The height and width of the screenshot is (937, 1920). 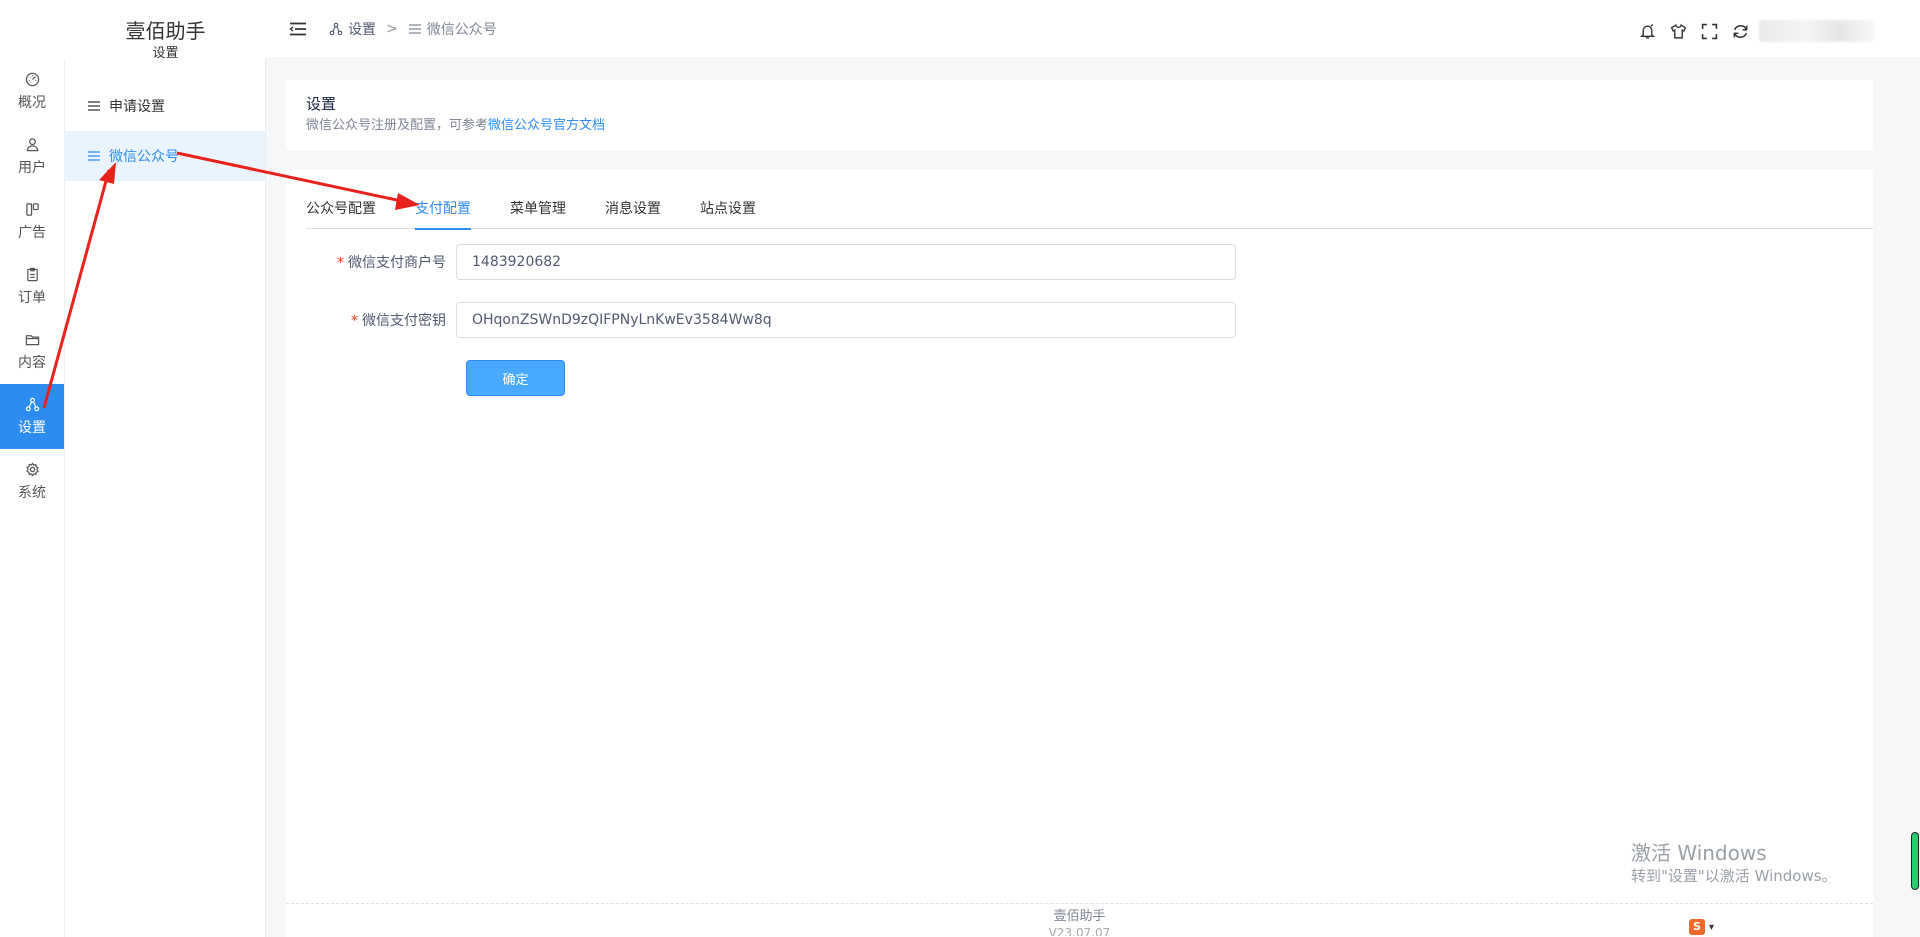 I want to click on caret-down-icon: ▾, so click(x=1712, y=927).